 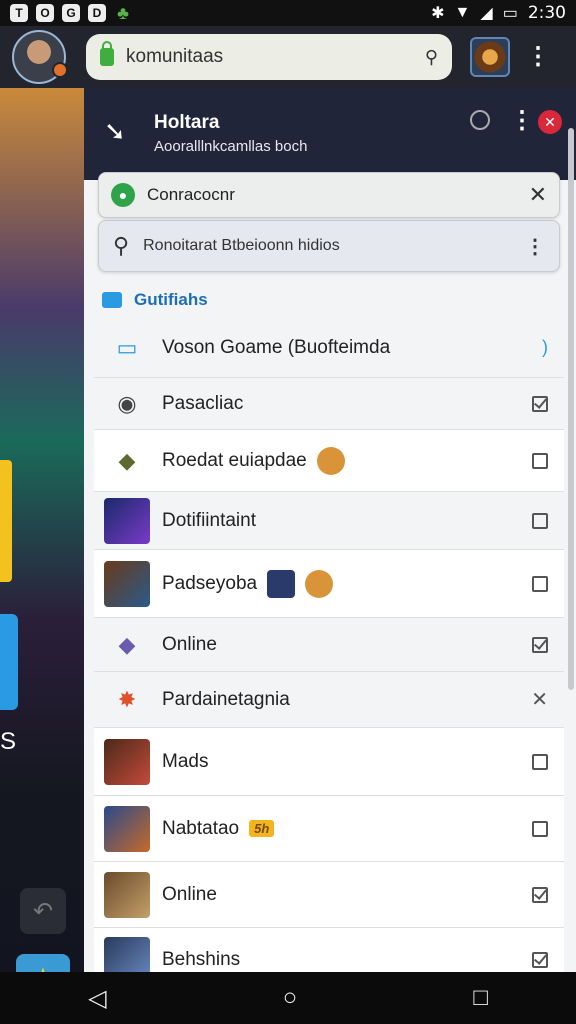 What do you see at coordinates (127, 644) in the screenshot?
I see `chest-icon: ◆` at bounding box center [127, 644].